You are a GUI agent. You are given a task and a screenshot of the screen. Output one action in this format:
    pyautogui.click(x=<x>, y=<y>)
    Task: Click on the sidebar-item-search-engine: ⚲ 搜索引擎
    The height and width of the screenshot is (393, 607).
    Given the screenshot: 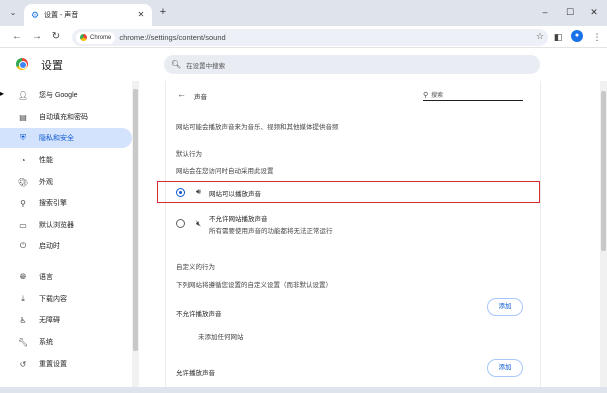 What is the action you would take?
    pyautogui.click(x=66, y=203)
    